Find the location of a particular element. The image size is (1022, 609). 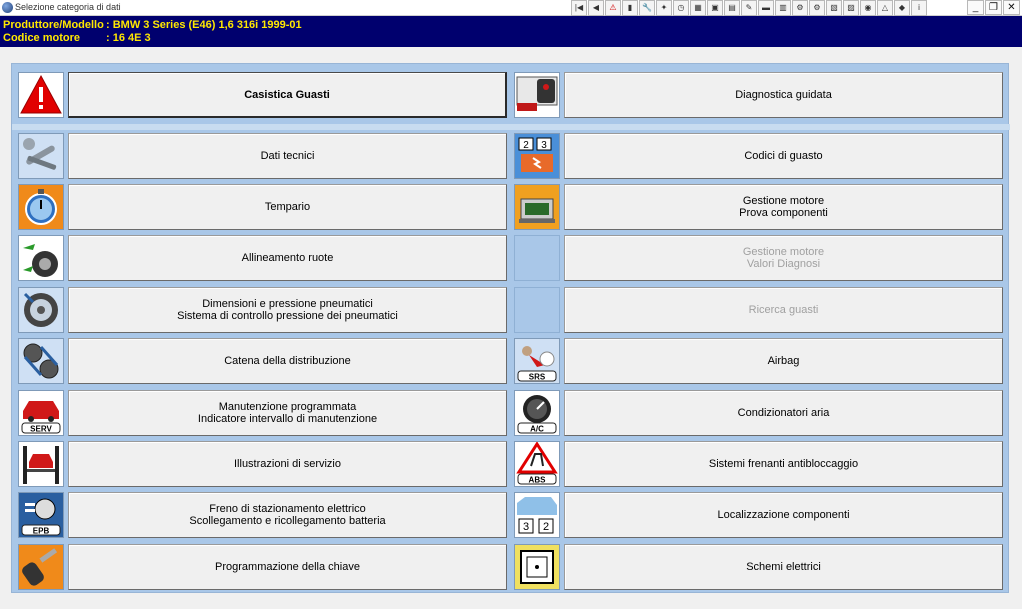

car-body-icon: ◆ is located at coordinates (902, 8).